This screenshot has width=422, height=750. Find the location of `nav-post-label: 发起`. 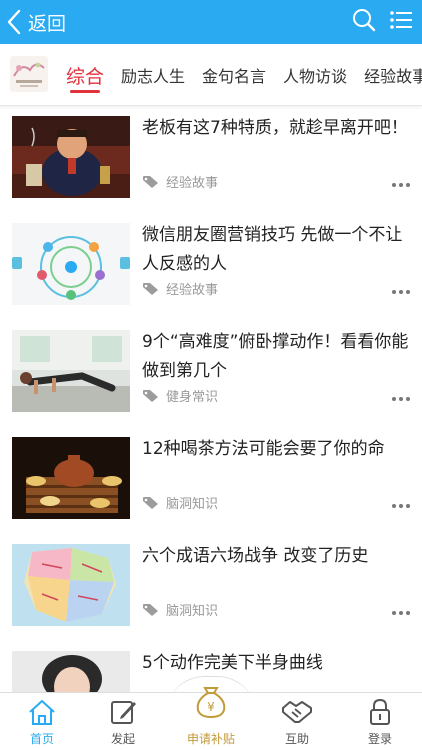

nav-post-label: 发起 is located at coordinates (122, 739).